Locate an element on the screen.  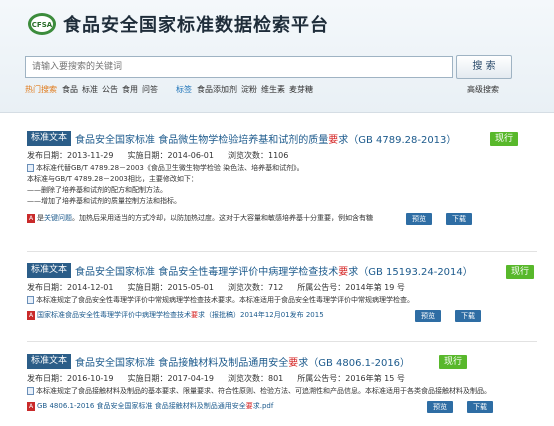
search-input is located at coordinates (239, 67).